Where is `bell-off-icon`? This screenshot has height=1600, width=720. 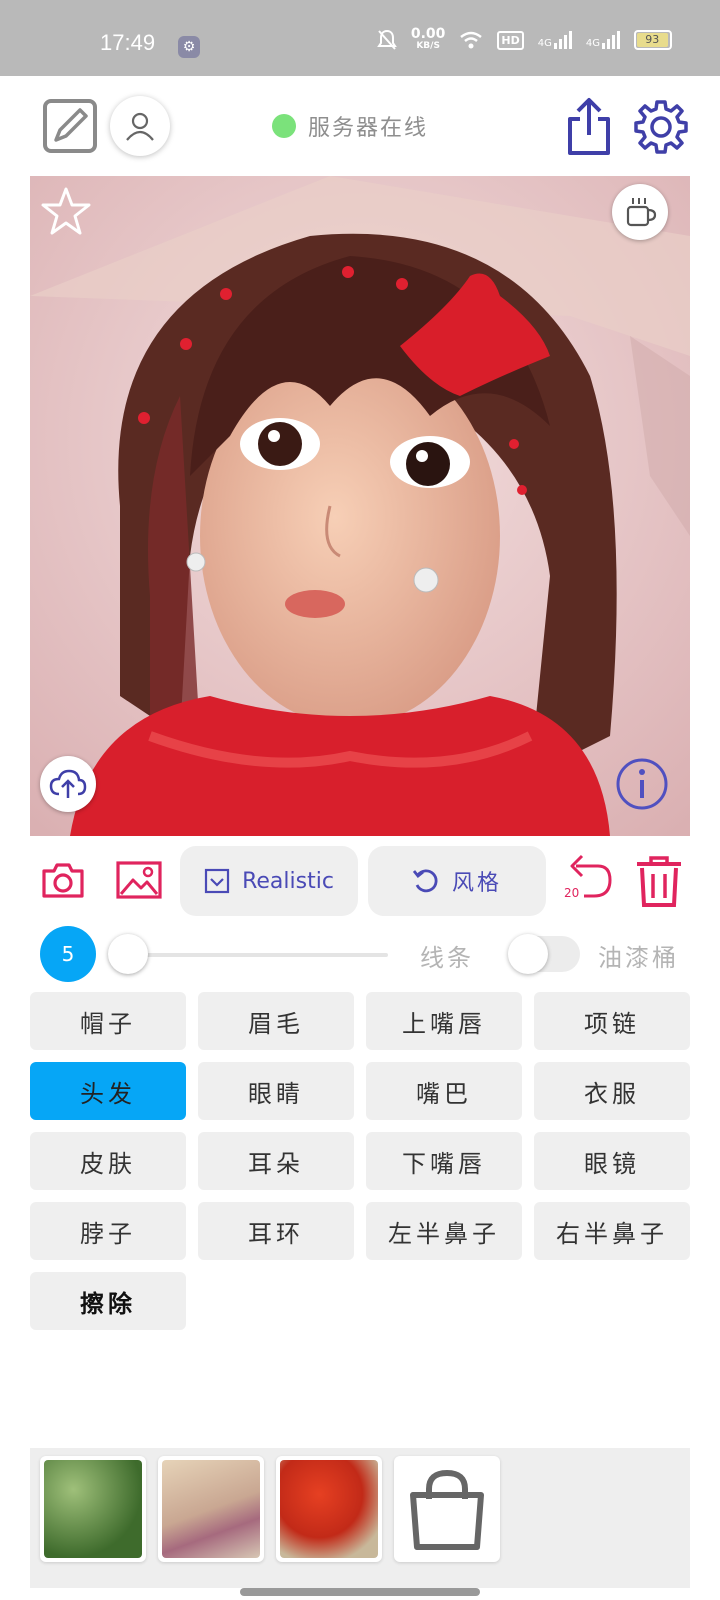 bell-off-icon is located at coordinates (386, 39).